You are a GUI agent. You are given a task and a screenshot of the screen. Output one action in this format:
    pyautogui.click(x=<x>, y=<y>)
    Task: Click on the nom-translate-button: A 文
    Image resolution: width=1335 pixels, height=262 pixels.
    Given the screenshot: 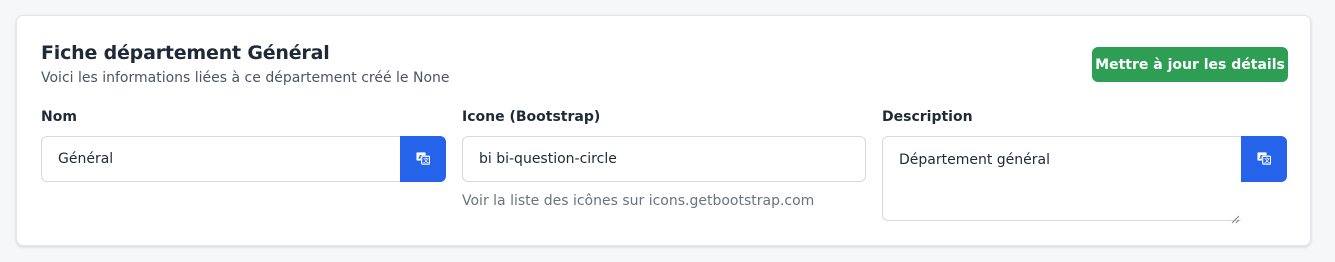 What is the action you would take?
    pyautogui.click(x=423, y=159)
    